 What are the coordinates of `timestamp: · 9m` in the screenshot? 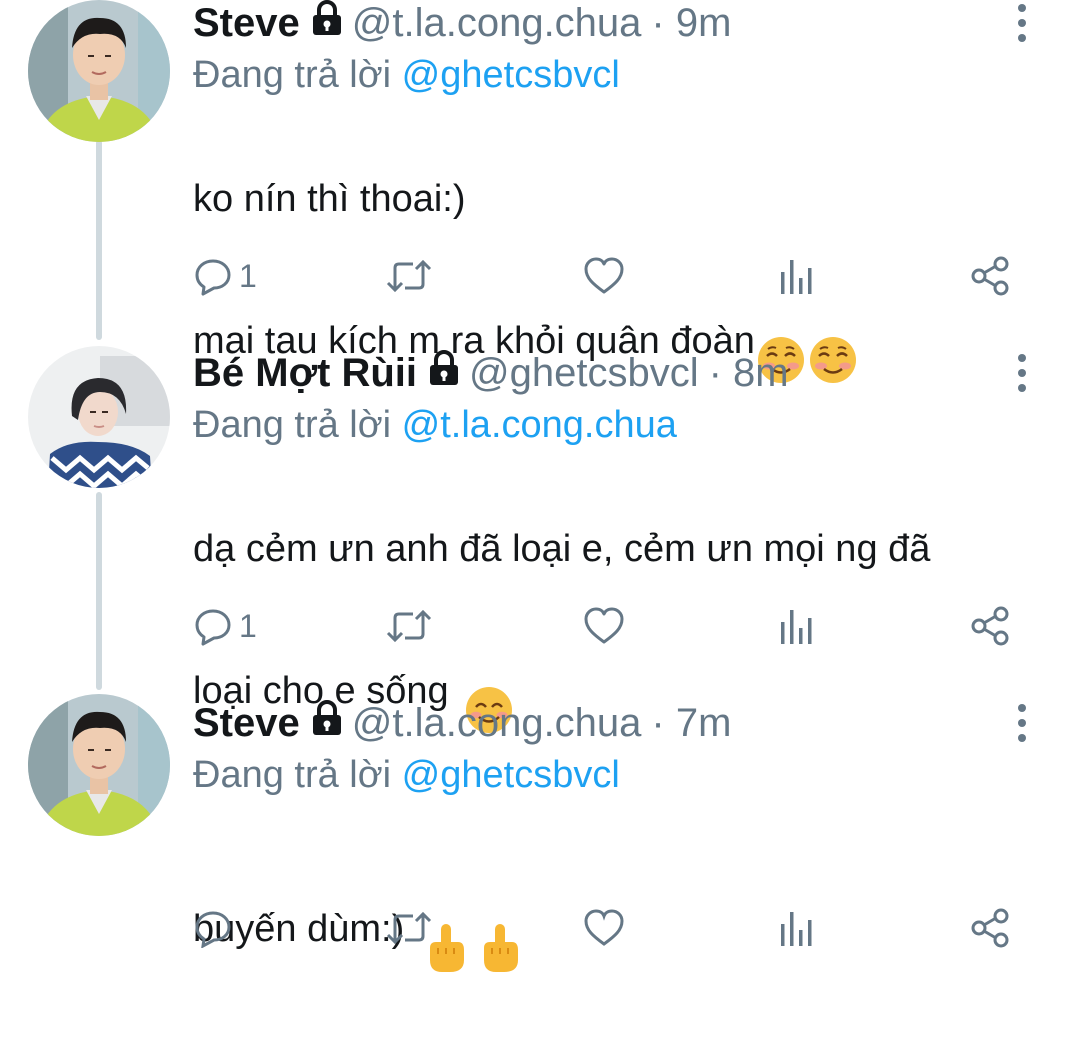 It's located at (691, 23).